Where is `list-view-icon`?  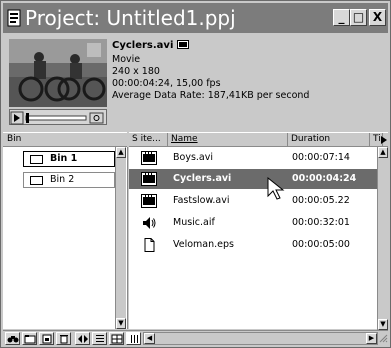 list-view-icon is located at coordinates (100, 338).